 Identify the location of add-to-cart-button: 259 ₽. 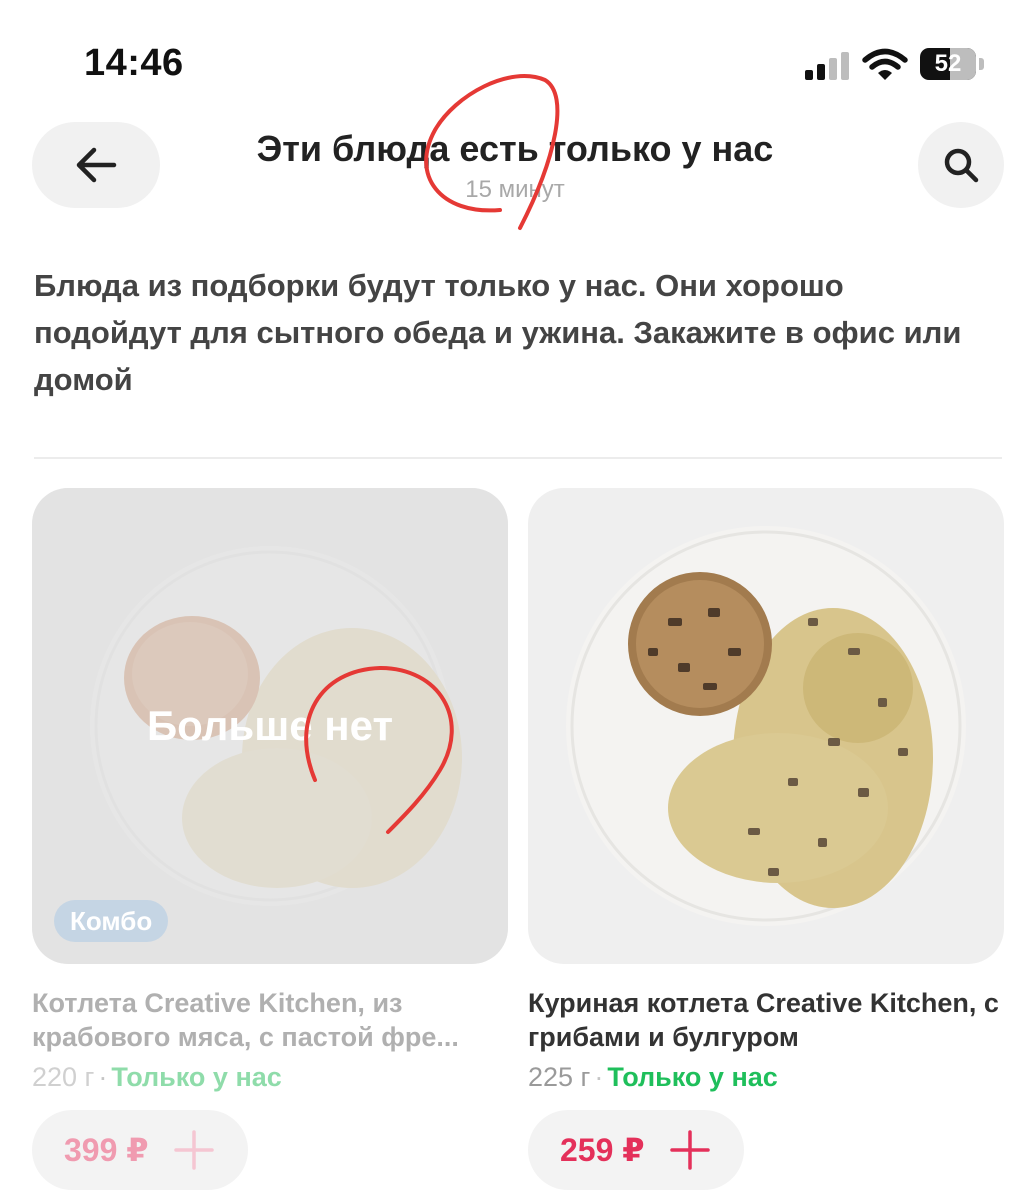
(636, 1150).